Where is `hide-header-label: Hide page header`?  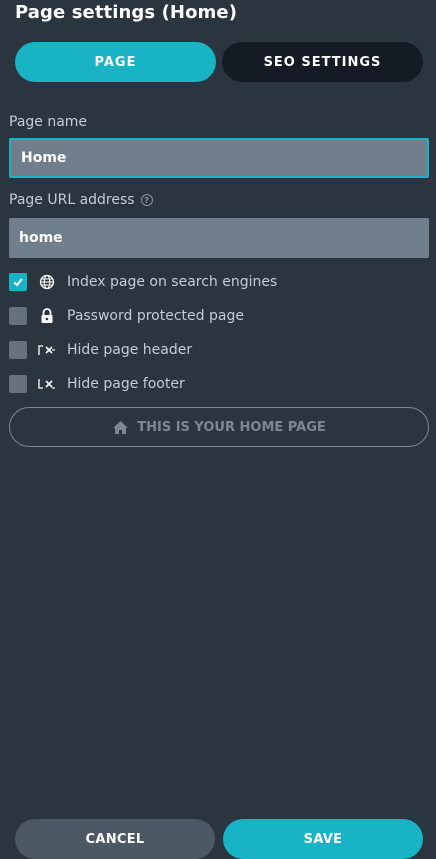 hide-header-label: Hide page header is located at coordinates (130, 350).